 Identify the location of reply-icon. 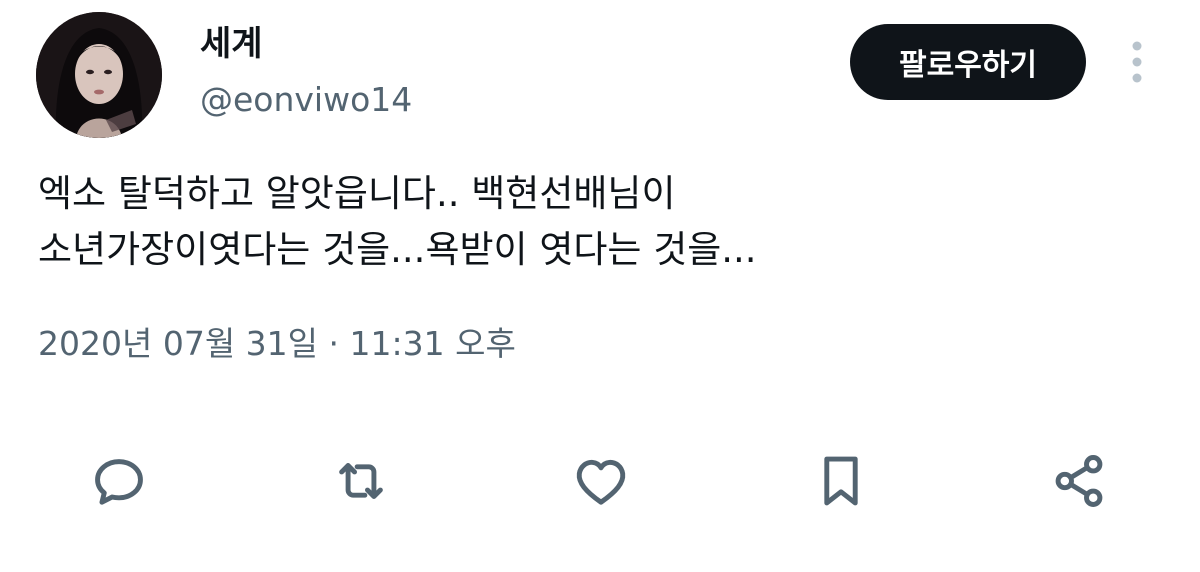
(119, 482).